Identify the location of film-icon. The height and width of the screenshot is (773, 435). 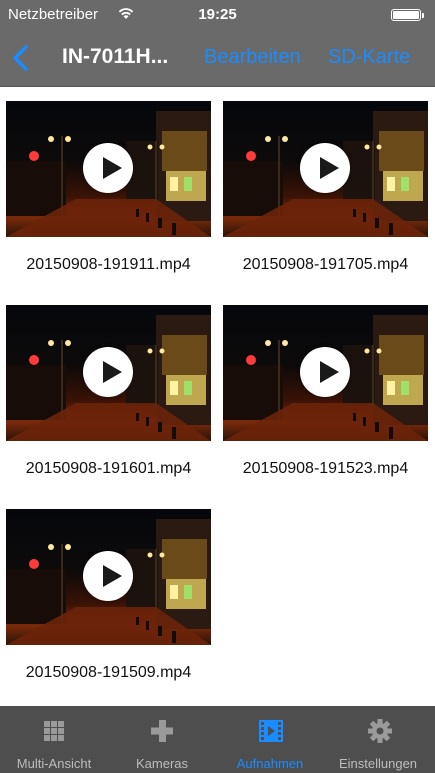
(271, 731).